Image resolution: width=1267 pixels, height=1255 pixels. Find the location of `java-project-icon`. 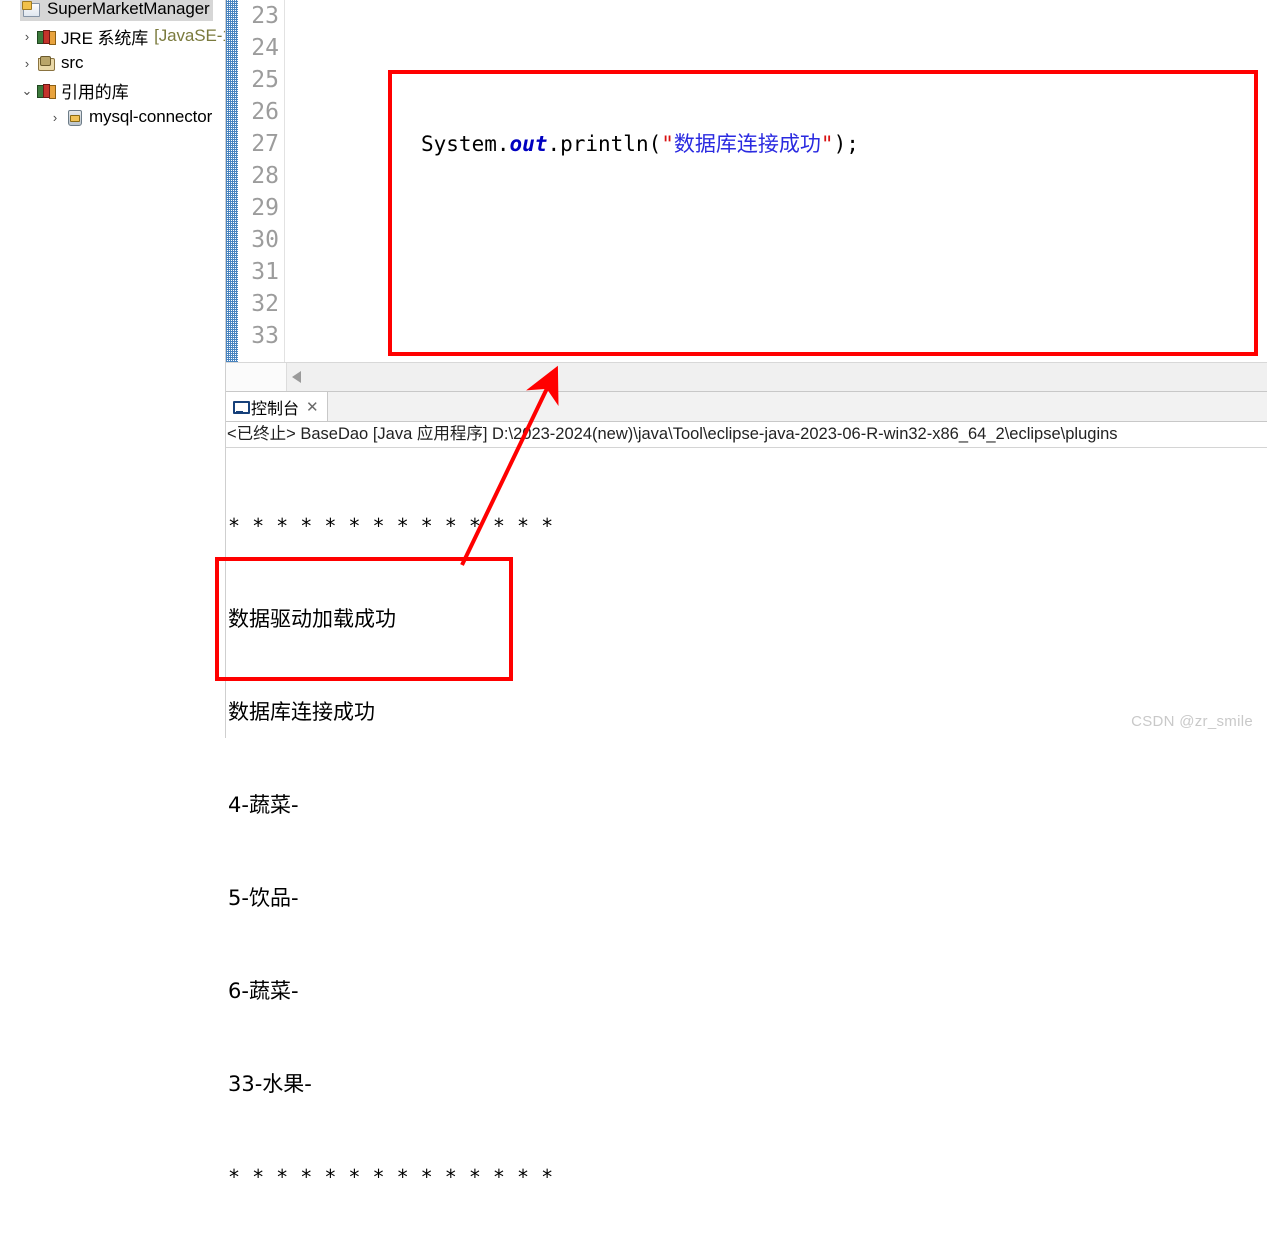

java-project-icon is located at coordinates (32, 9).